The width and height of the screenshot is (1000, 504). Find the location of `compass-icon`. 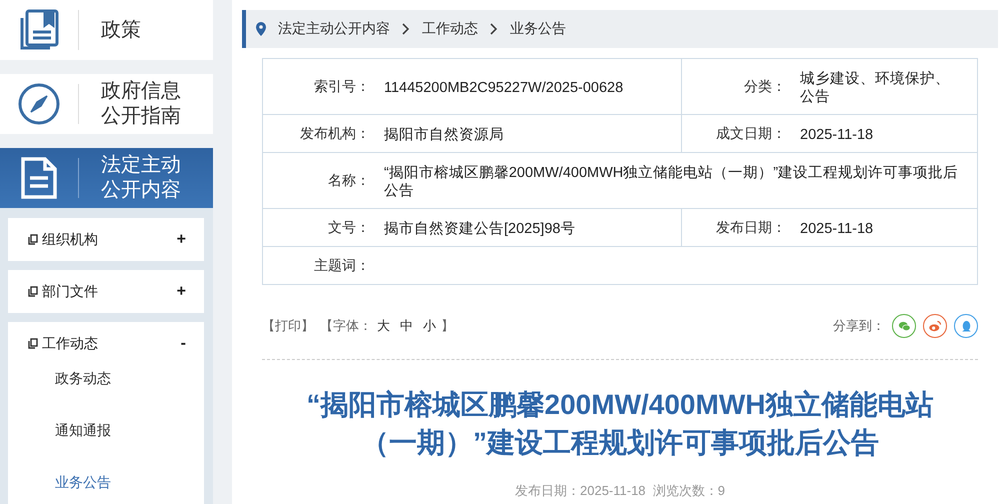

compass-icon is located at coordinates (39, 104).